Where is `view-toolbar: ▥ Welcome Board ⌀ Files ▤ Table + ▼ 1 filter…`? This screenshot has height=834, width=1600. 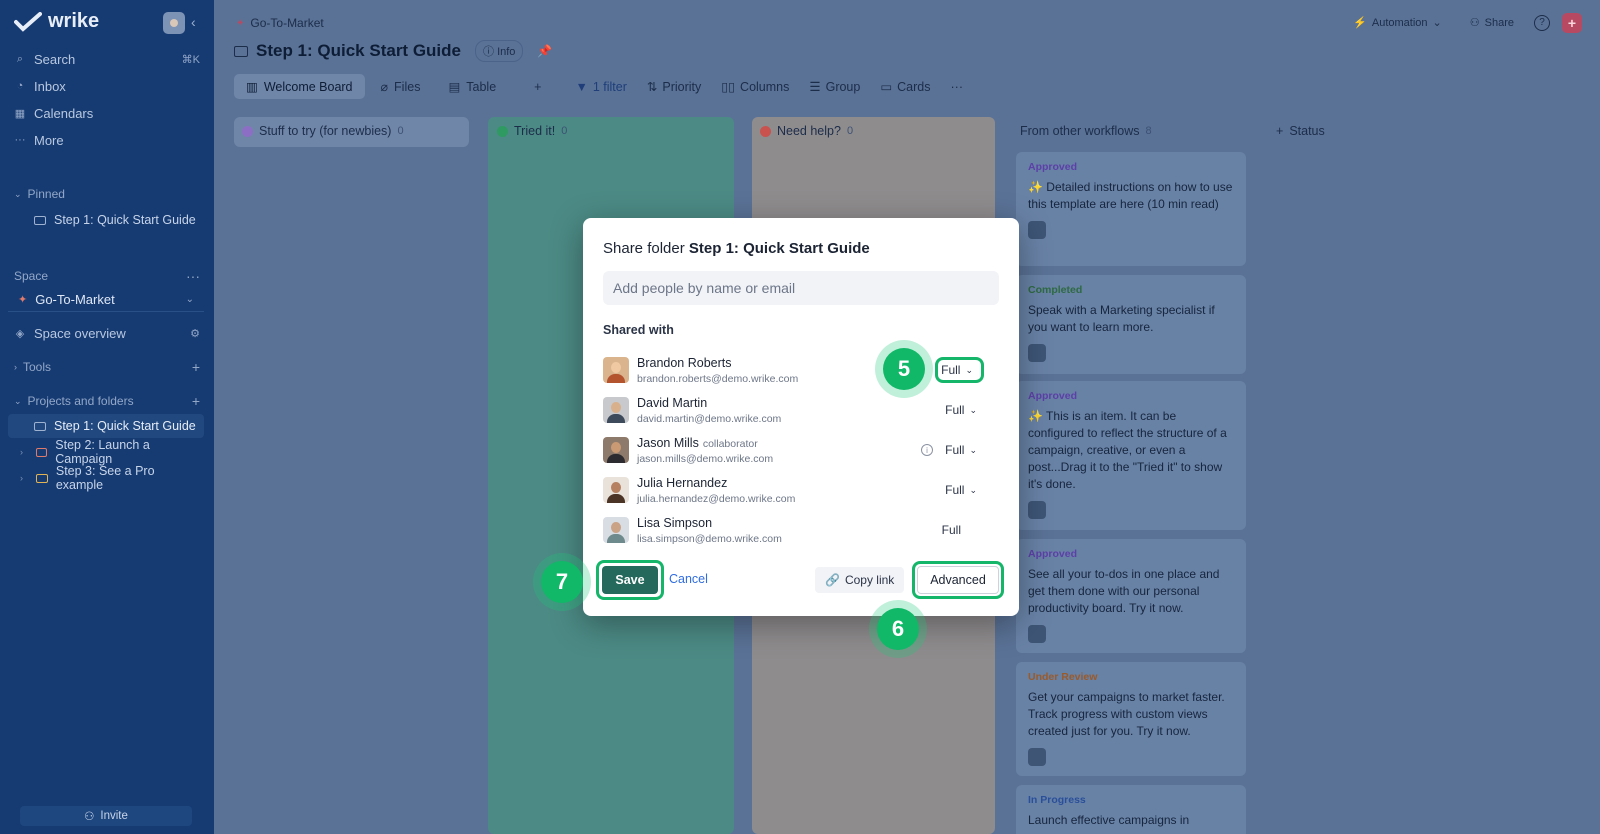
view-toolbar: ▥ Welcome Board ⌀ Files ▤ Table + ▼ 1 filter… is located at coordinates (602, 86).